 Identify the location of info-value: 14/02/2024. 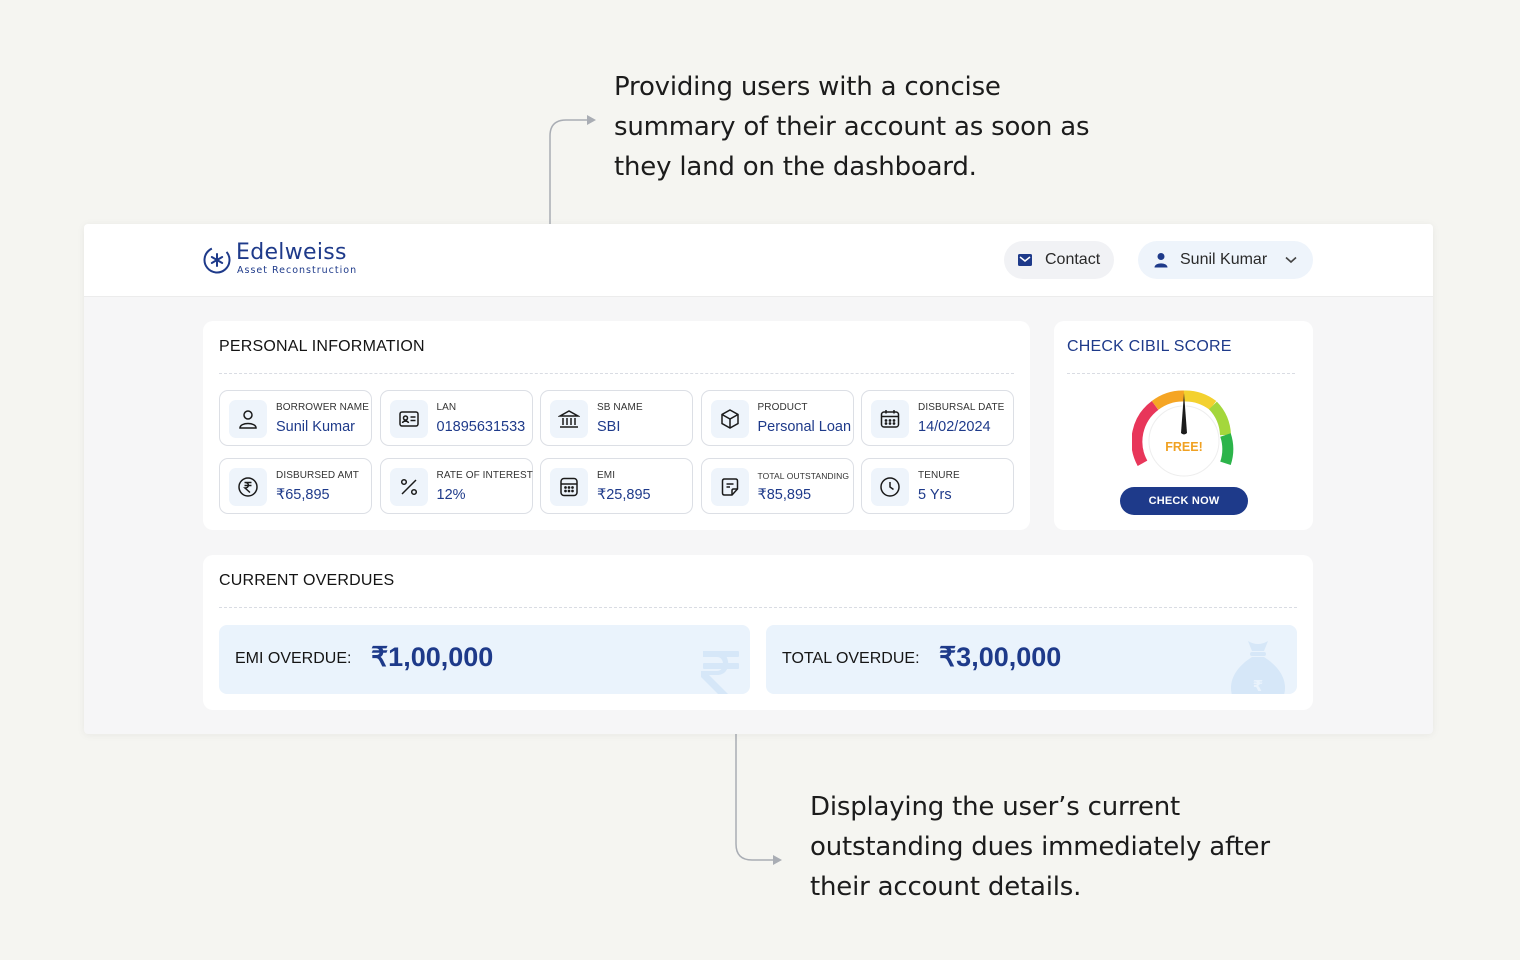
(954, 427).